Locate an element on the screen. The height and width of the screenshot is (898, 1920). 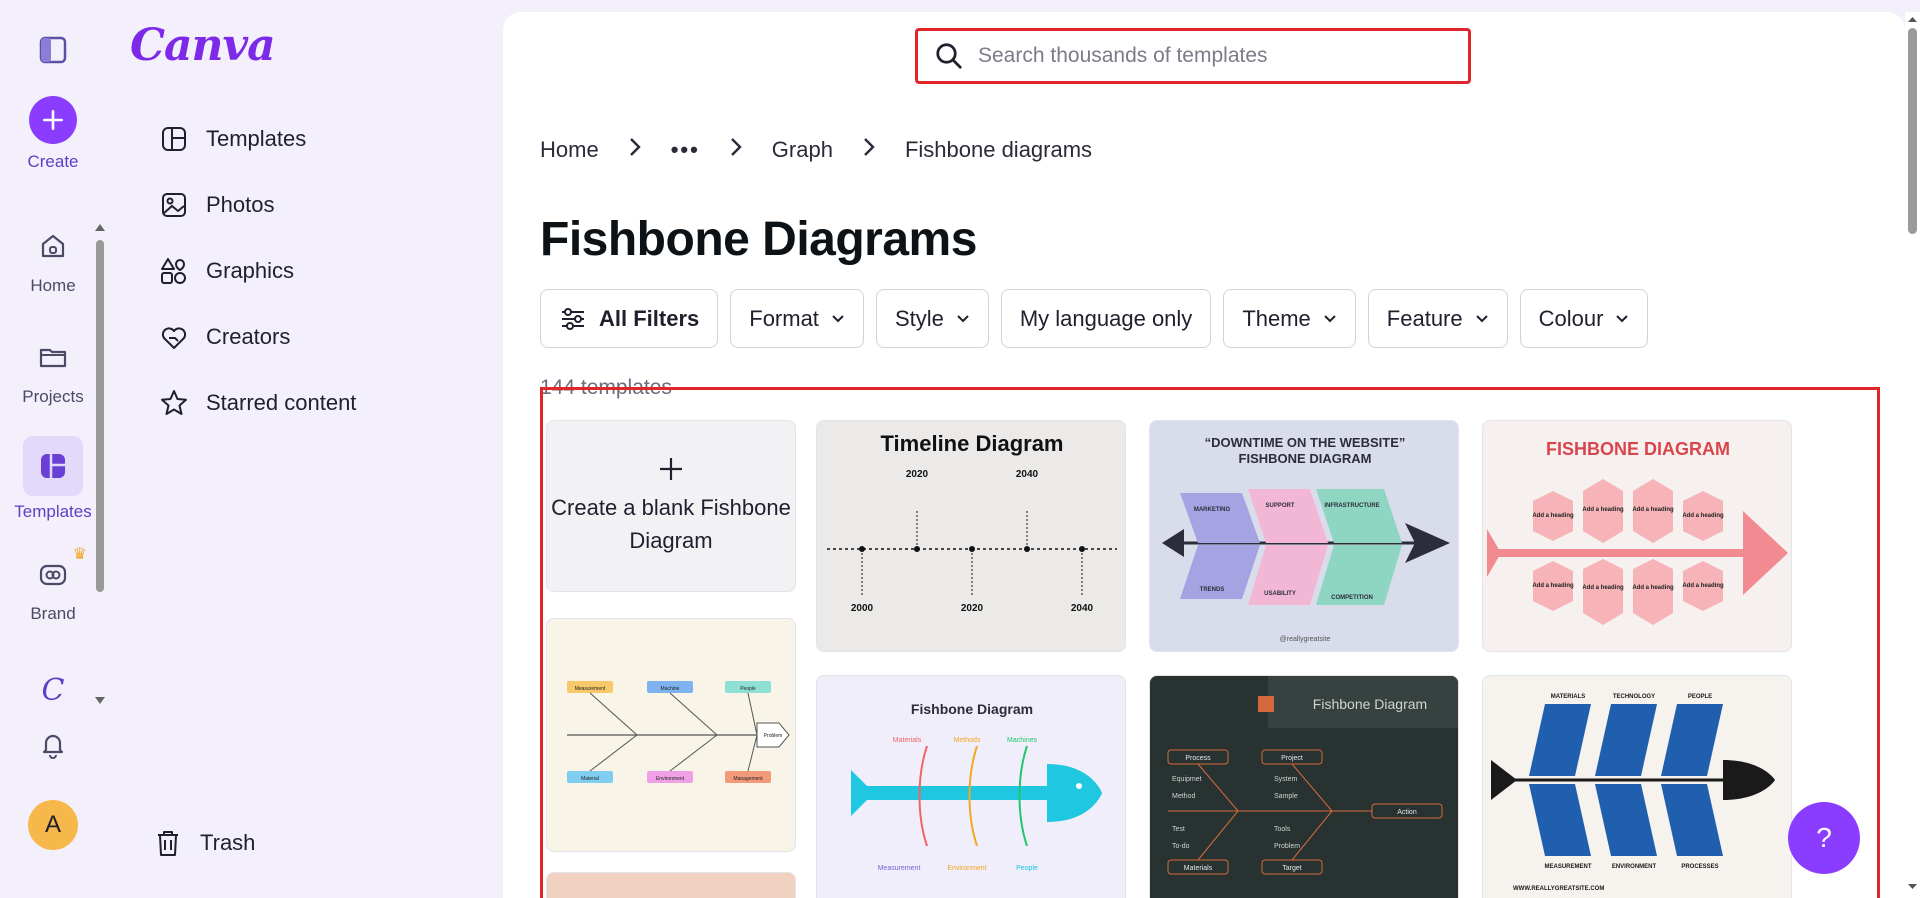
canva-ai-button: C is located at coordinates (53, 693).